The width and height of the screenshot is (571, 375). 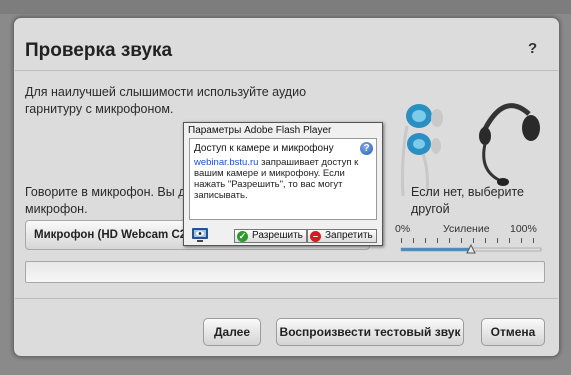 I want to click on earbuds-icon, so click(x=422, y=150).